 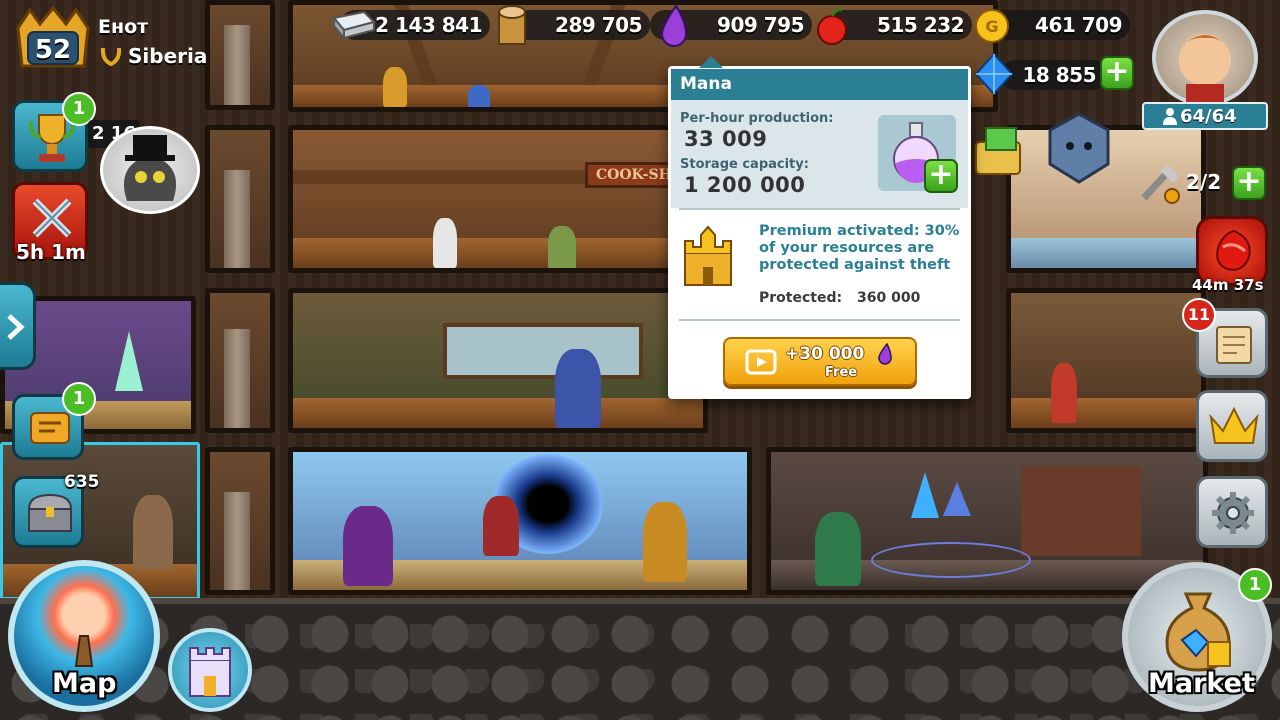 What do you see at coordinates (1078, 25) in the screenshot?
I see `gold-value: 461 709` at bounding box center [1078, 25].